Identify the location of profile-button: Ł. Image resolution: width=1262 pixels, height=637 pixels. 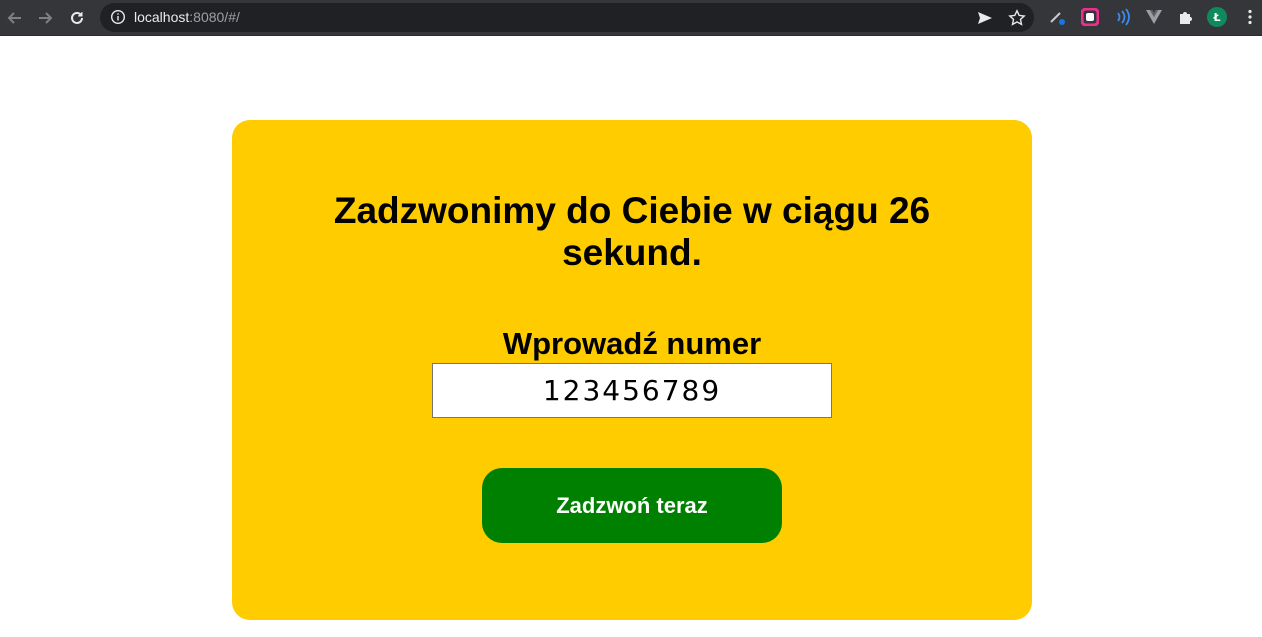
(1217, 17).